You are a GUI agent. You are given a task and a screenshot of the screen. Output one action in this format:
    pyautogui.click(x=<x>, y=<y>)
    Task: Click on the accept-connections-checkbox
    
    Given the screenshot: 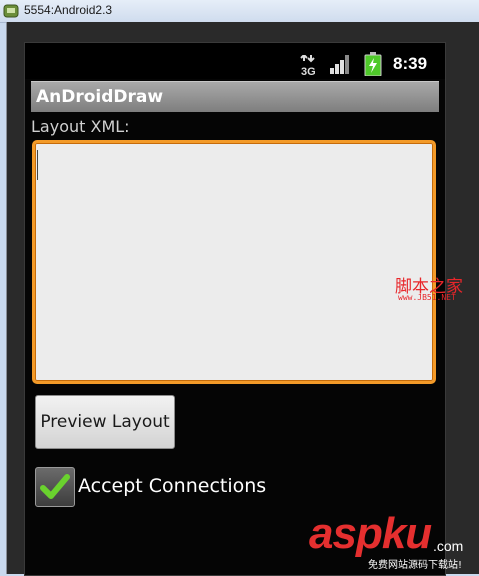 What is the action you would take?
    pyautogui.click(x=55, y=487)
    